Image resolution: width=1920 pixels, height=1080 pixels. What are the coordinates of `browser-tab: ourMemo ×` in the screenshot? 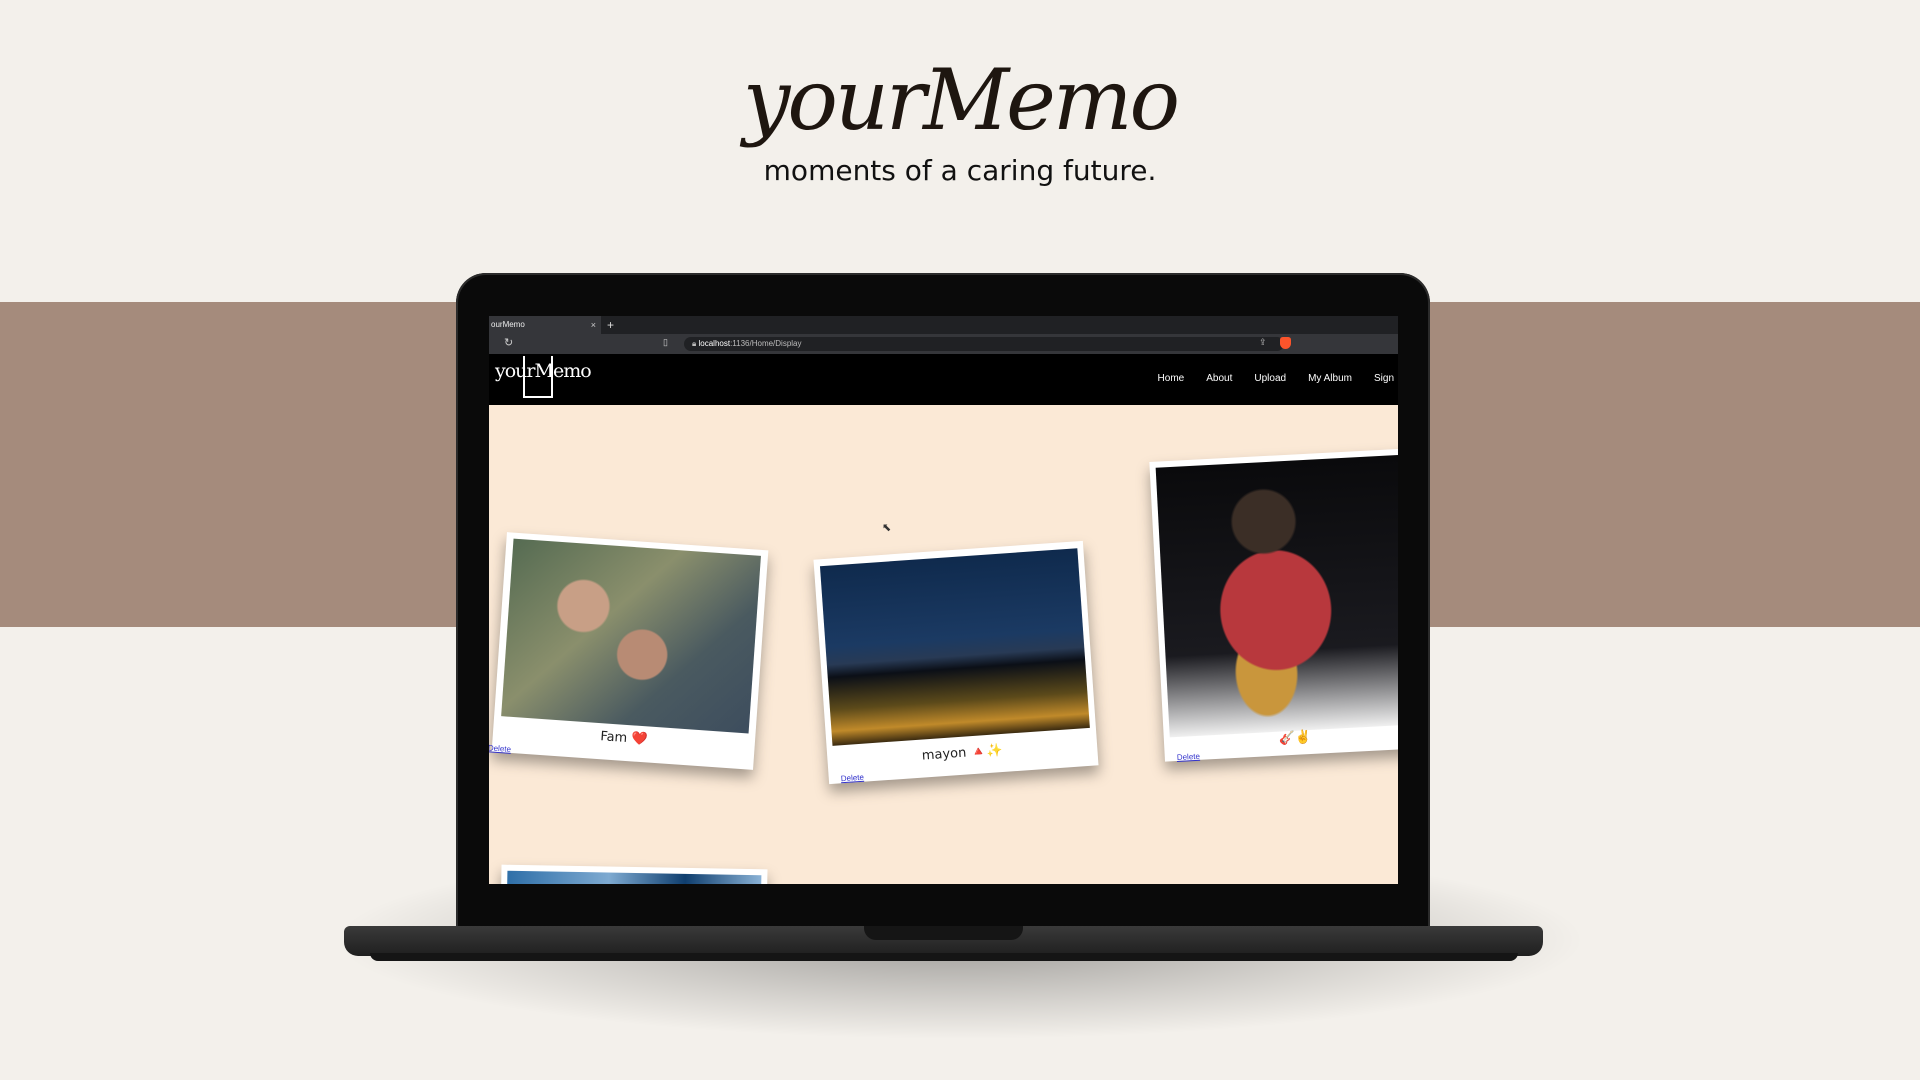 It's located at (545, 325).